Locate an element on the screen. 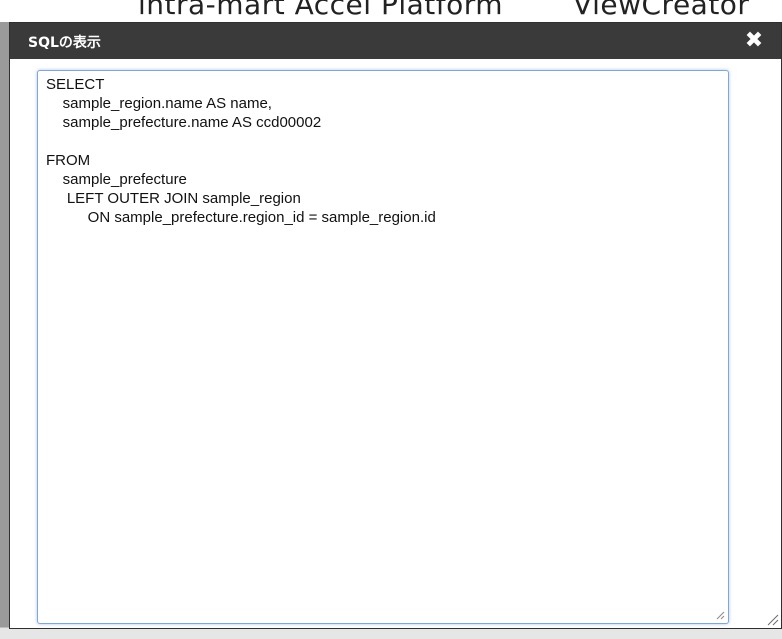  sql-line: sample_region.name AS name, is located at coordinates (159, 103).